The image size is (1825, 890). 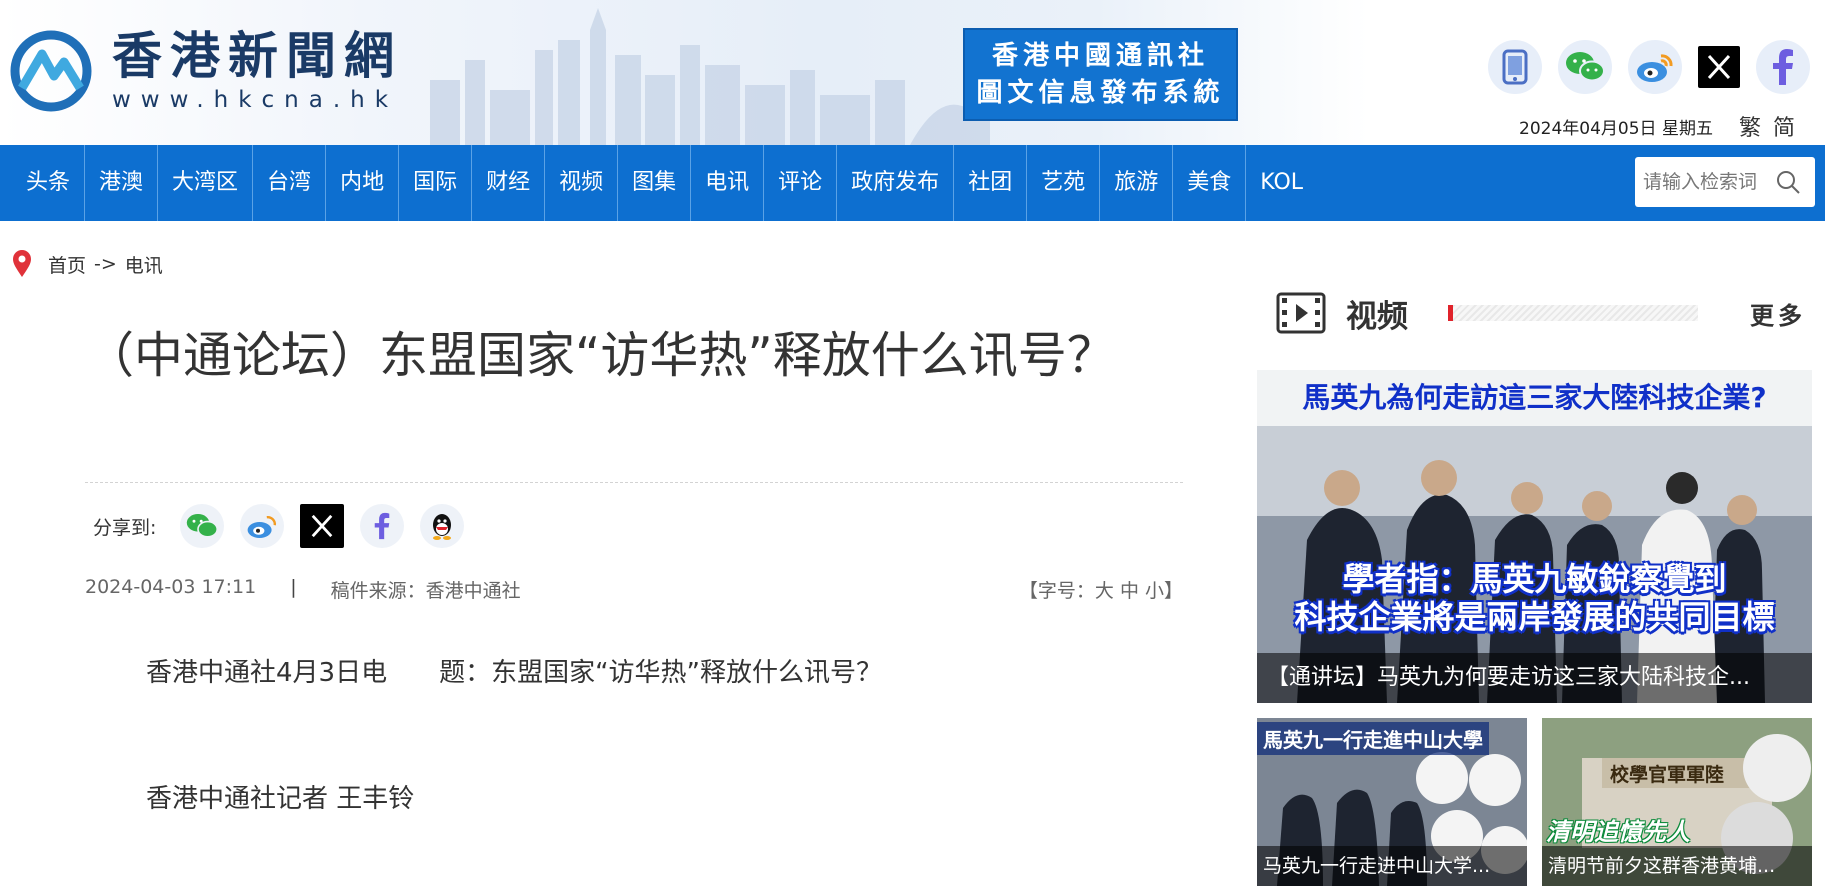 I want to click on site-logo: 香港新聞網 www.hkcna.hk, so click(x=205, y=71).